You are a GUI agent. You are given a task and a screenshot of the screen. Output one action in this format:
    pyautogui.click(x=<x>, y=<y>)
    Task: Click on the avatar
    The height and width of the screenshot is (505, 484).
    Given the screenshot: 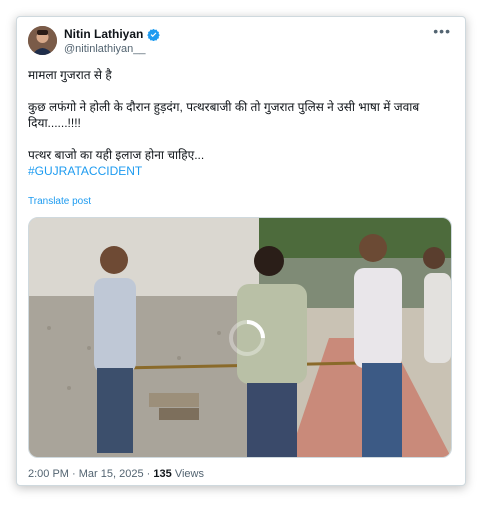 What is the action you would take?
    pyautogui.click(x=42, y=40)
    